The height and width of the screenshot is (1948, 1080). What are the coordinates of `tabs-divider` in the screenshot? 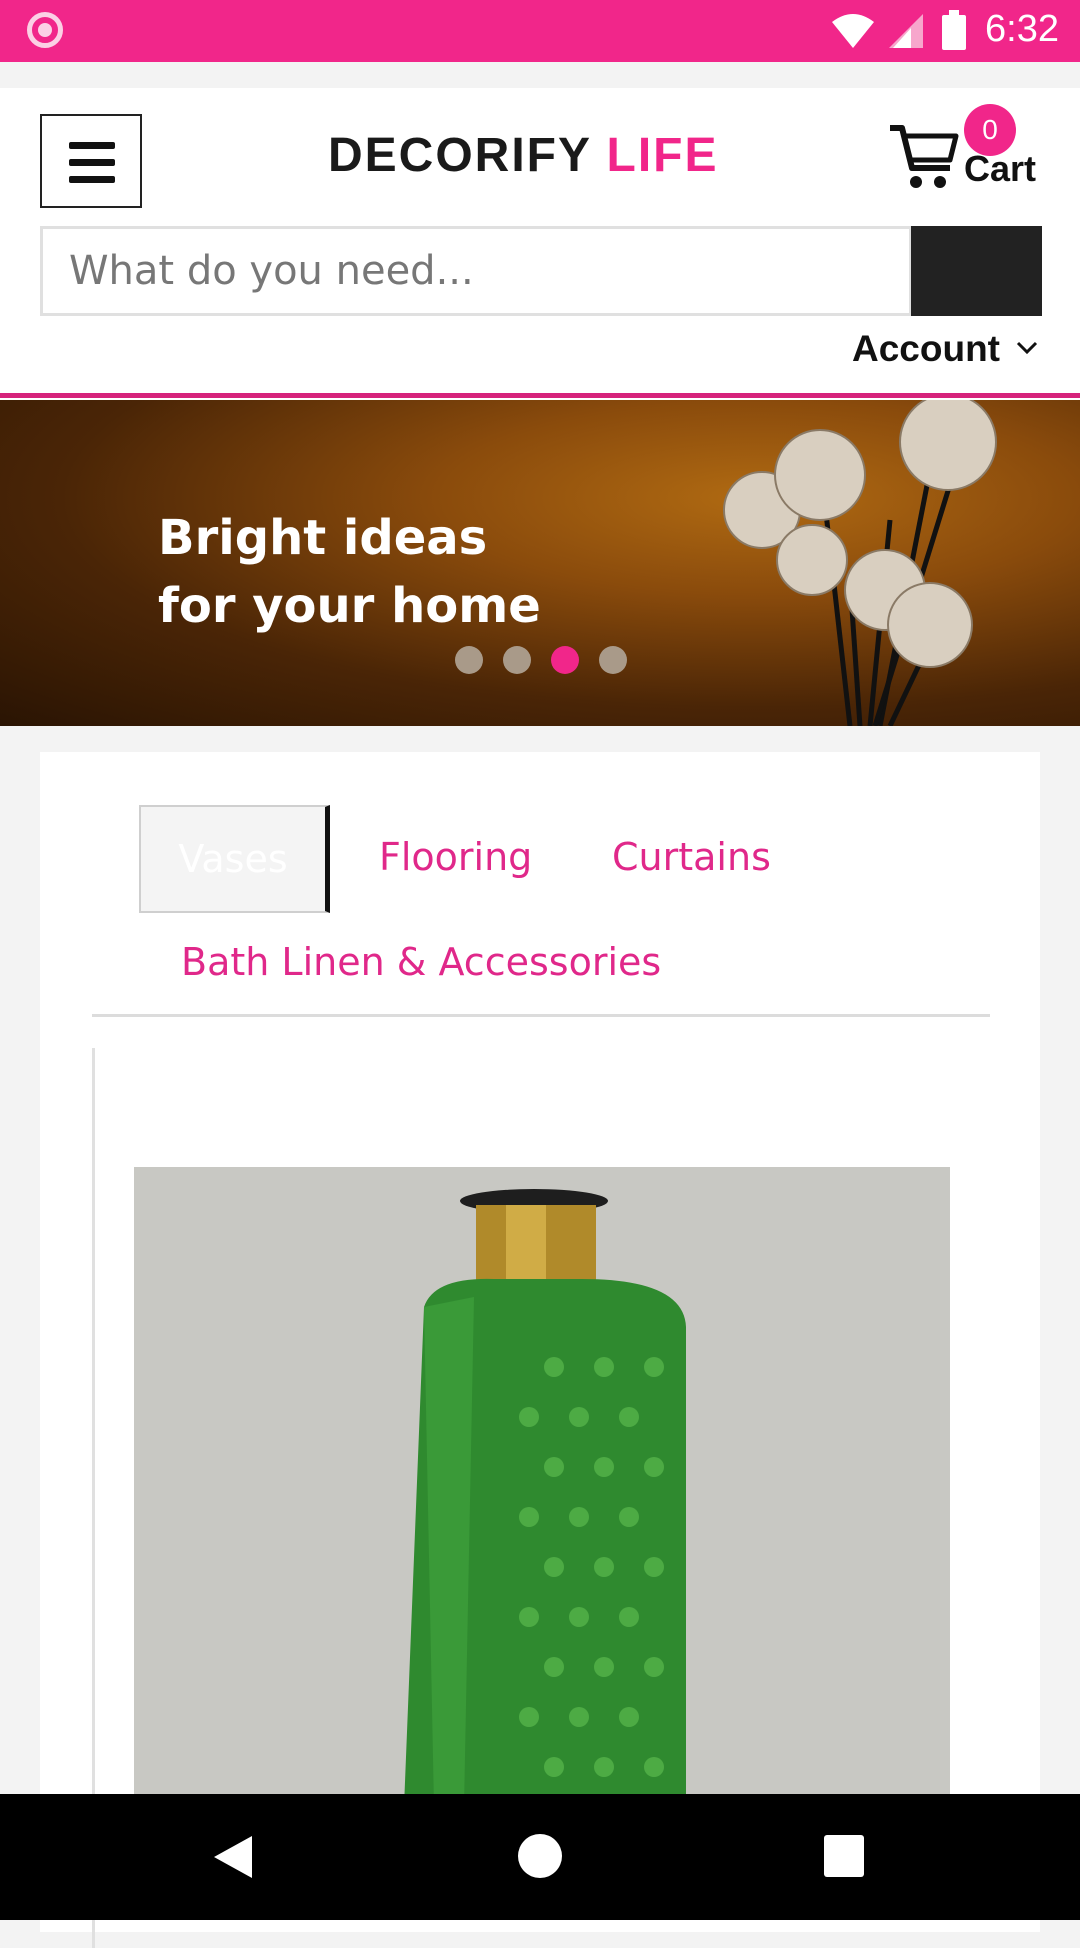 It's located at (541, 1015).